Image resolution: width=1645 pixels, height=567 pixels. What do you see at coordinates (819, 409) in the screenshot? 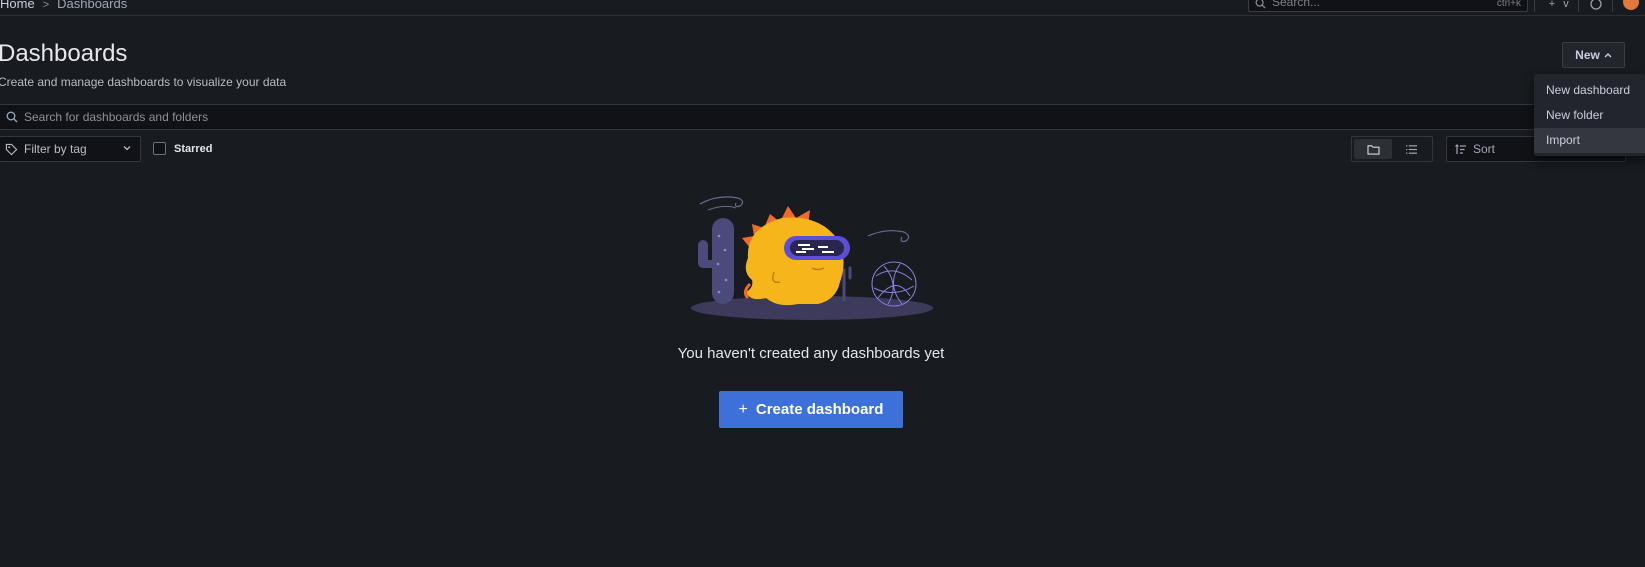
I see `create-dashboard-label: Create dashboard` at bounding box center [819, 409].